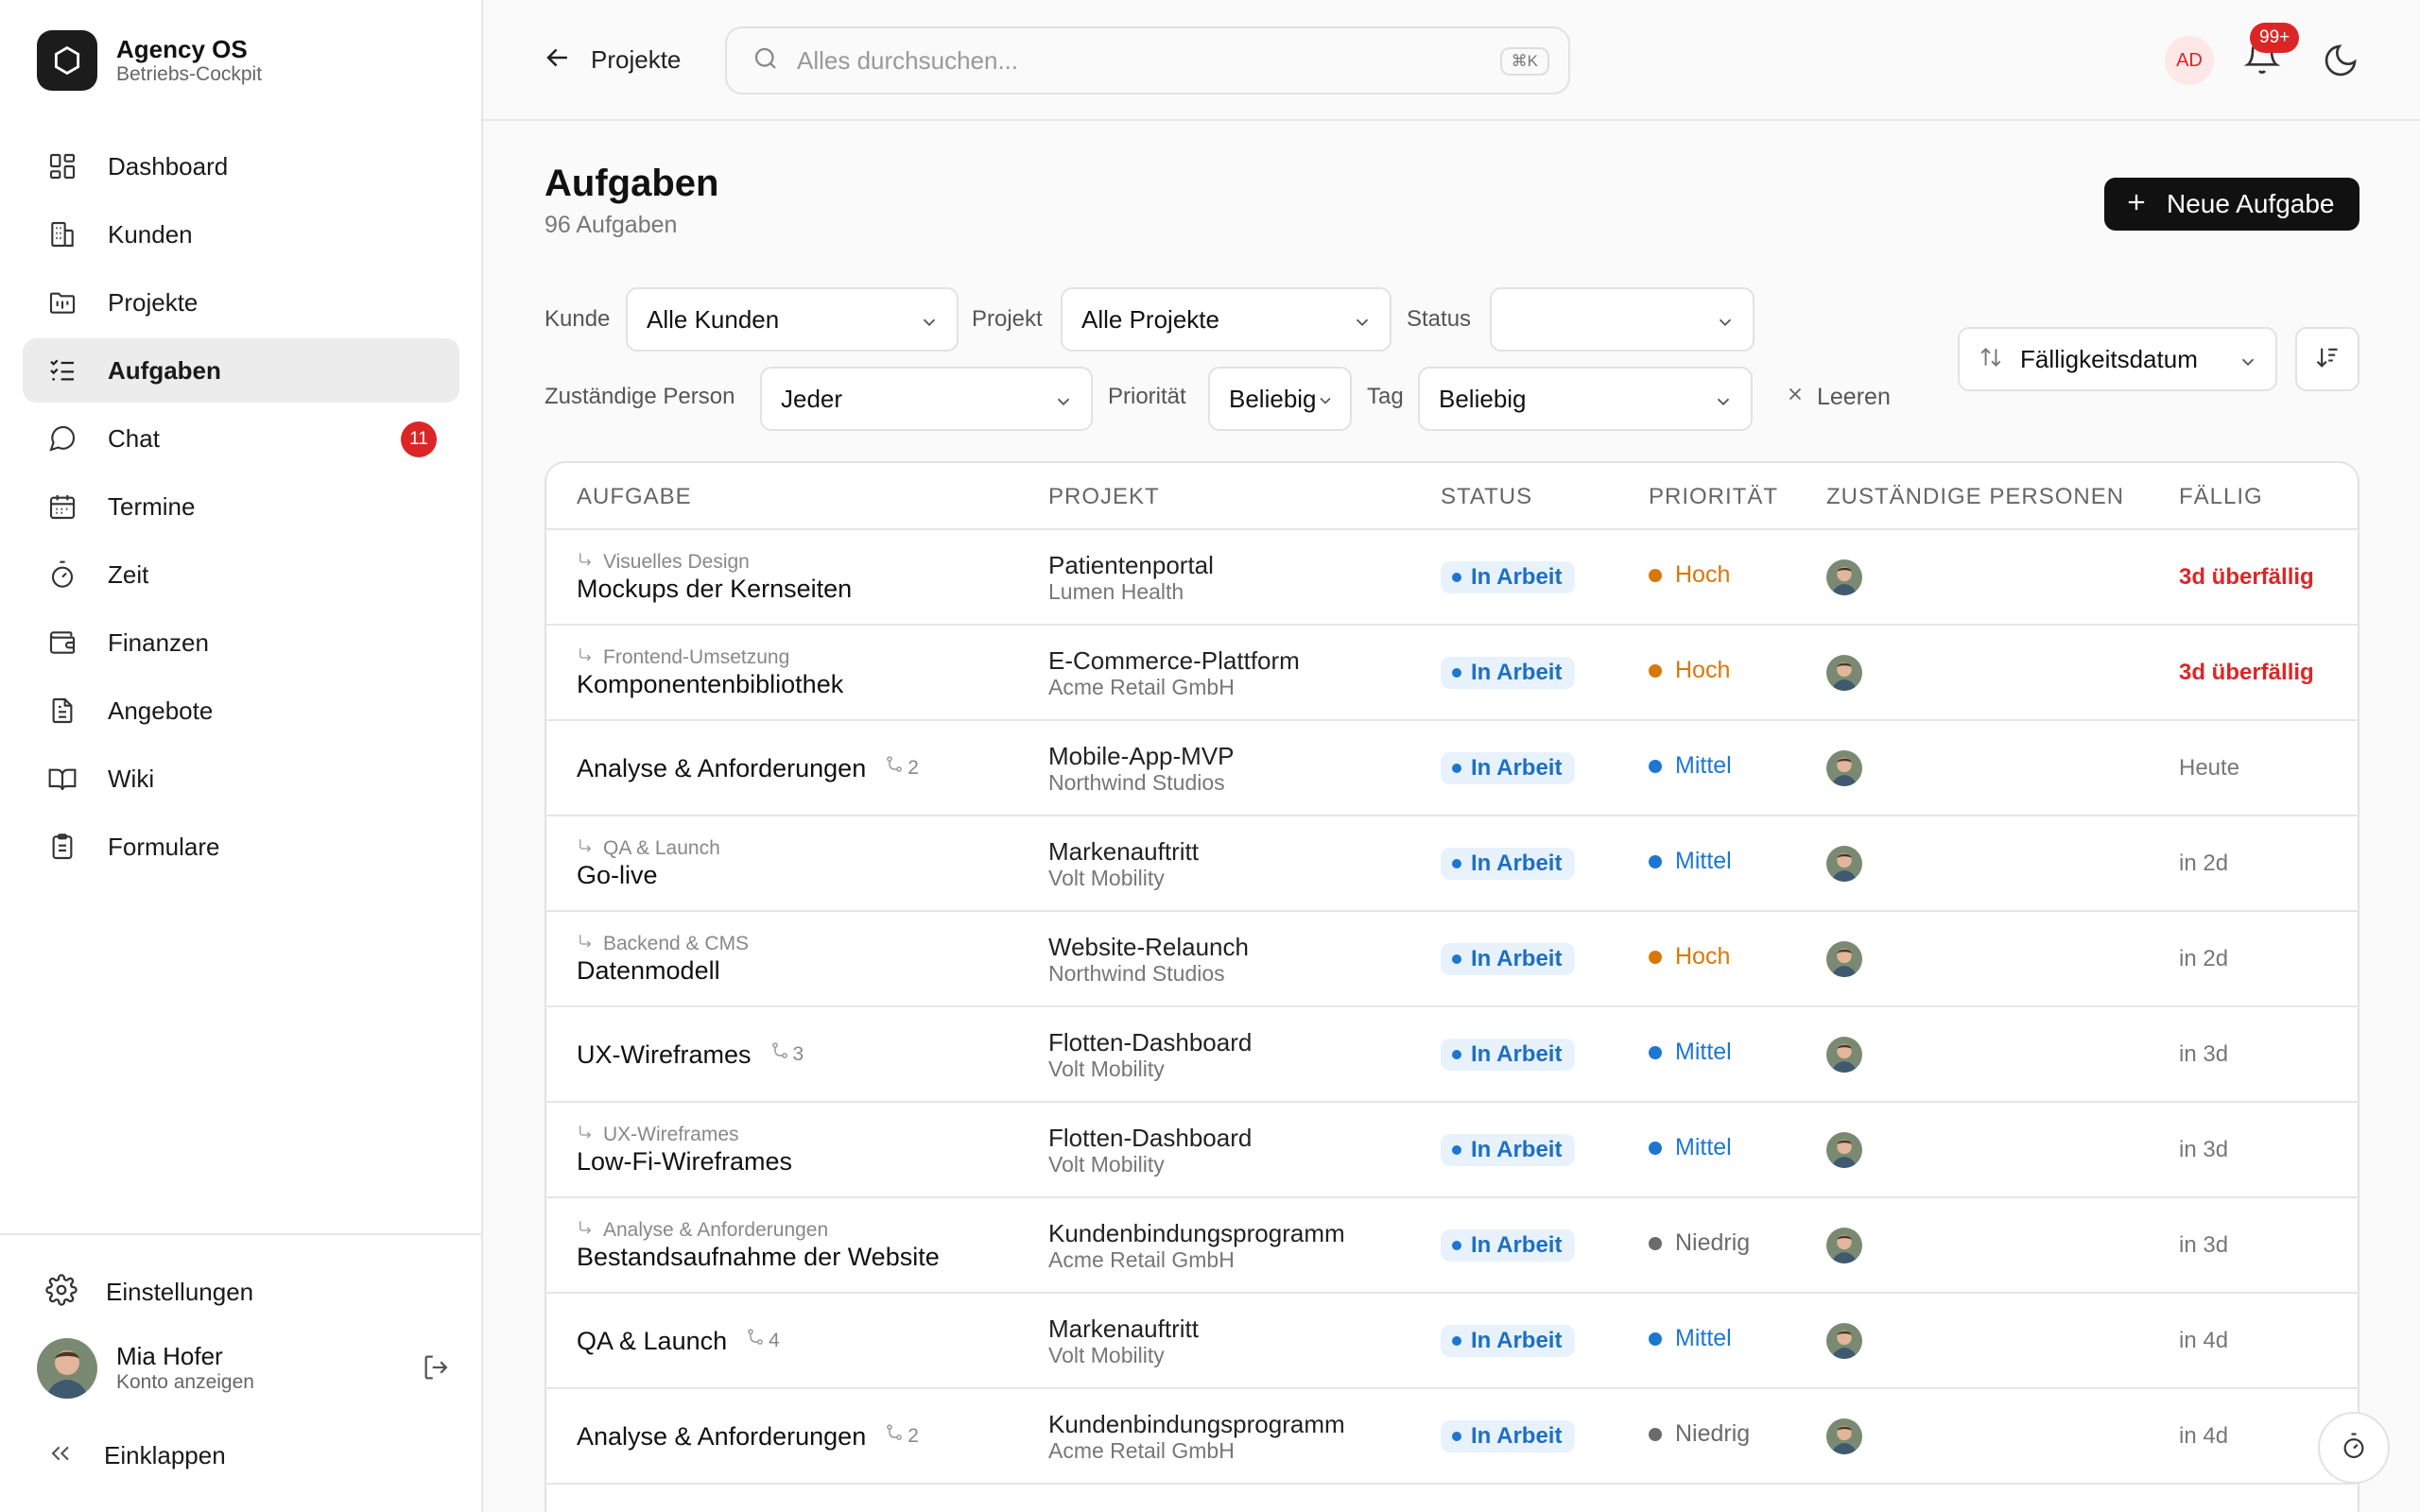  I want to click on sort-direction-button, so click(2327, 359).